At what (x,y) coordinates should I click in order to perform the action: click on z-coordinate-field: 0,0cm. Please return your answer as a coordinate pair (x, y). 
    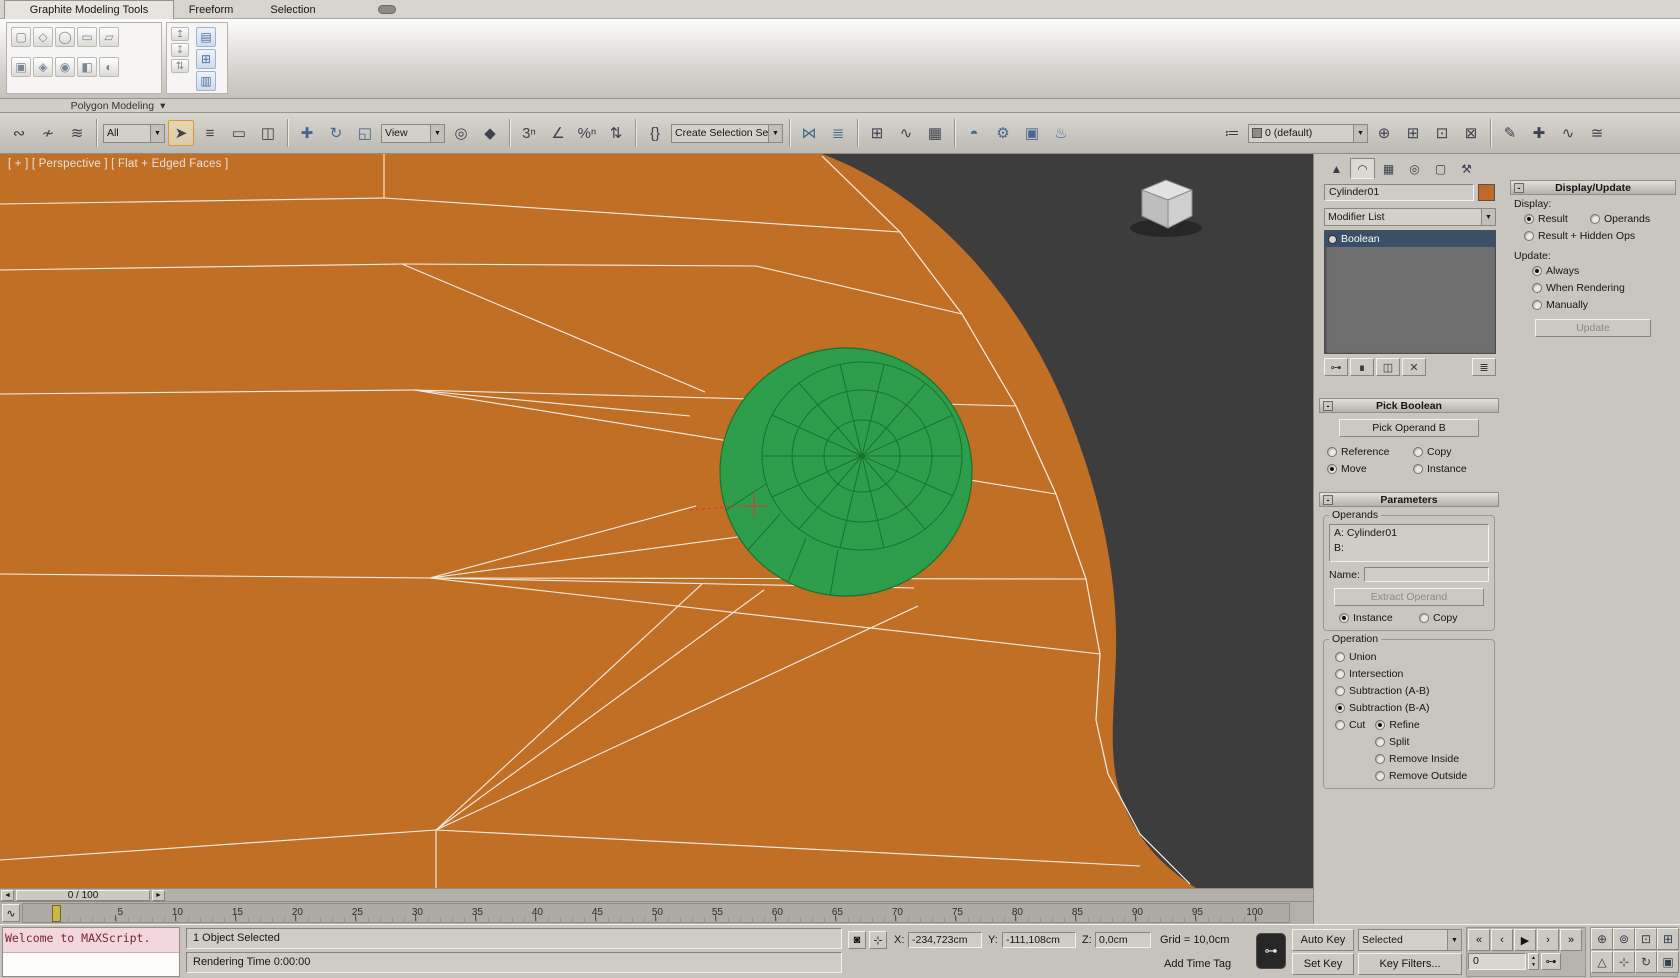
    Looking at the image, I should click on (1123, 940).